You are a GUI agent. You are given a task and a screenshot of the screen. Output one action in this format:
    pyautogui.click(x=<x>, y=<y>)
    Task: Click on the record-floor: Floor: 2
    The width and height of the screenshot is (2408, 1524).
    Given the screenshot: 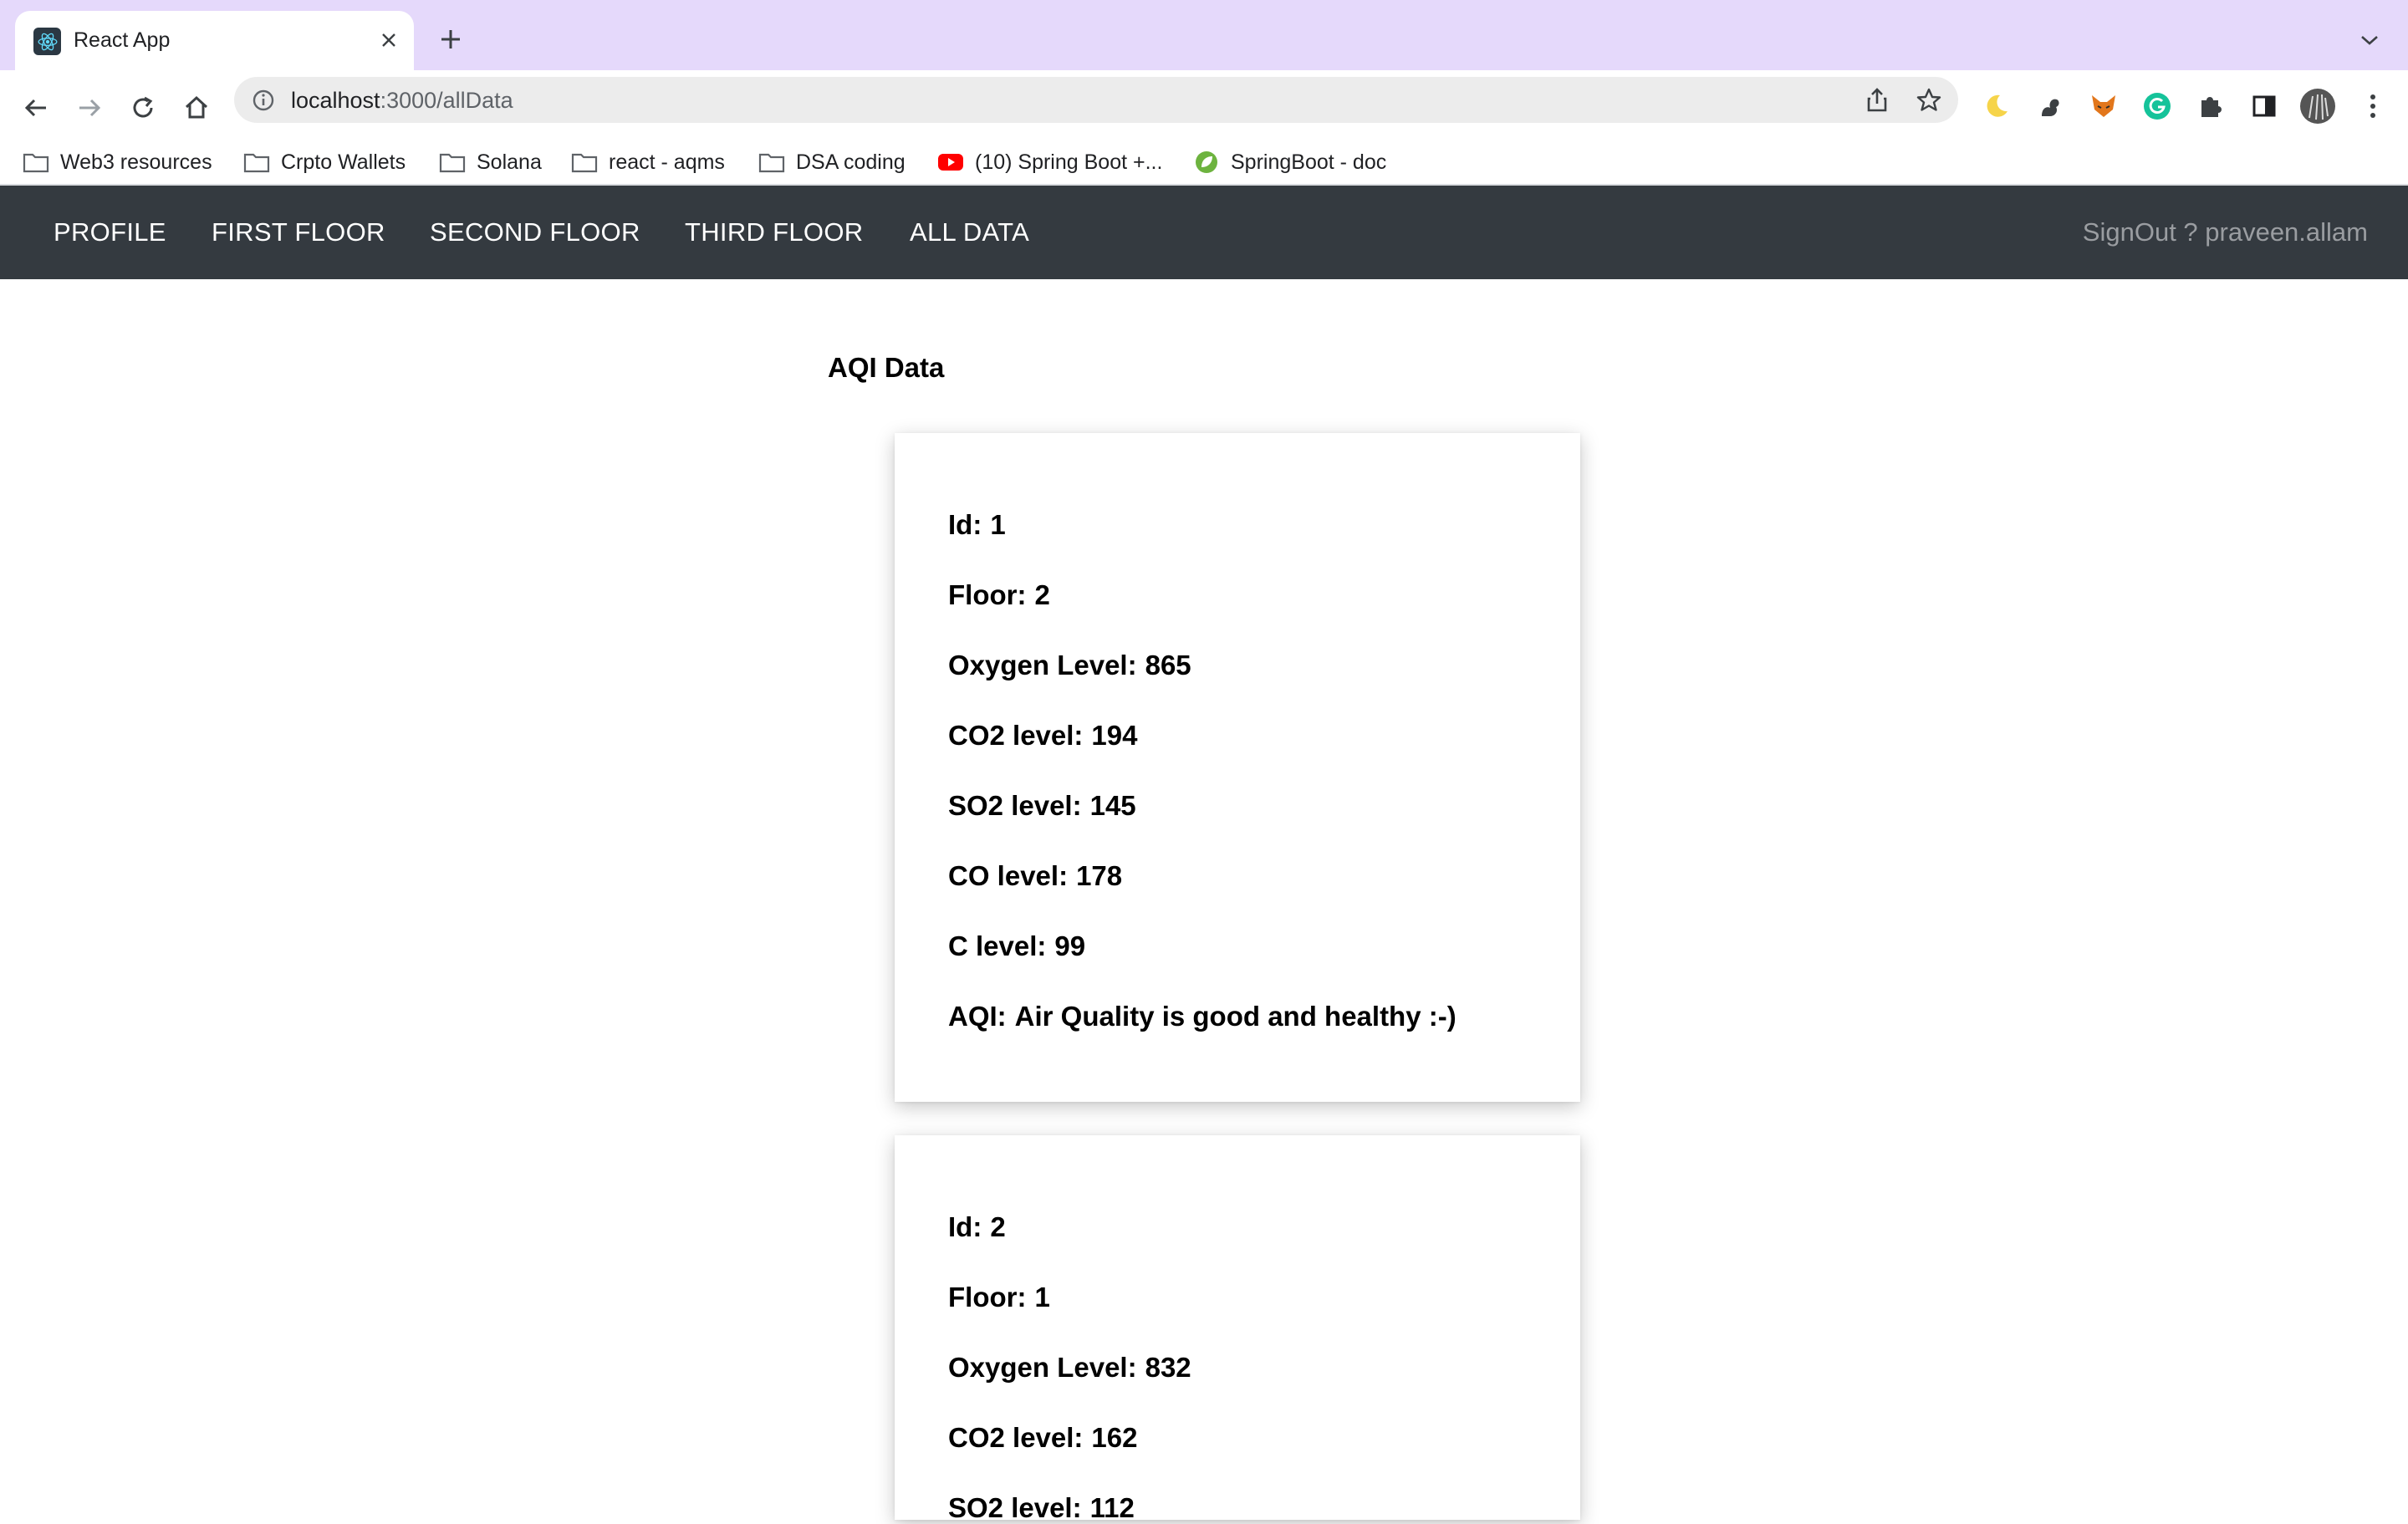 What is the action you would take?
    pyautogui.click(x=999, y=595)
    